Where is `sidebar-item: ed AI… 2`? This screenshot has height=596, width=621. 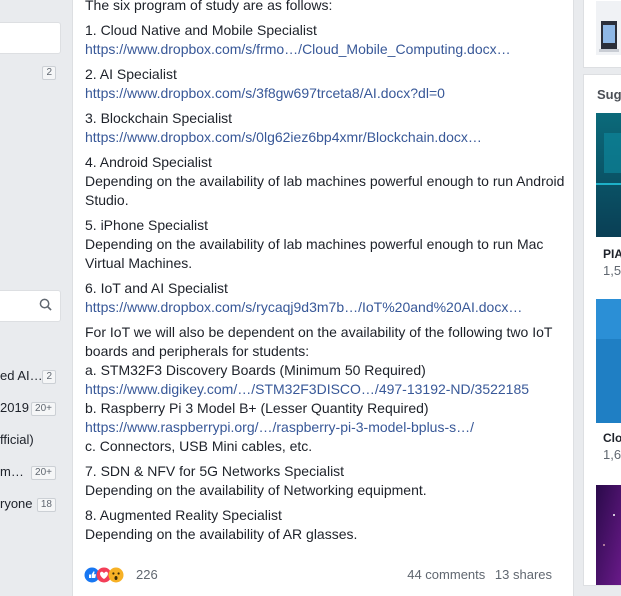
sidebar-item: ed AI… 2 is located at coordinates (30, 377).